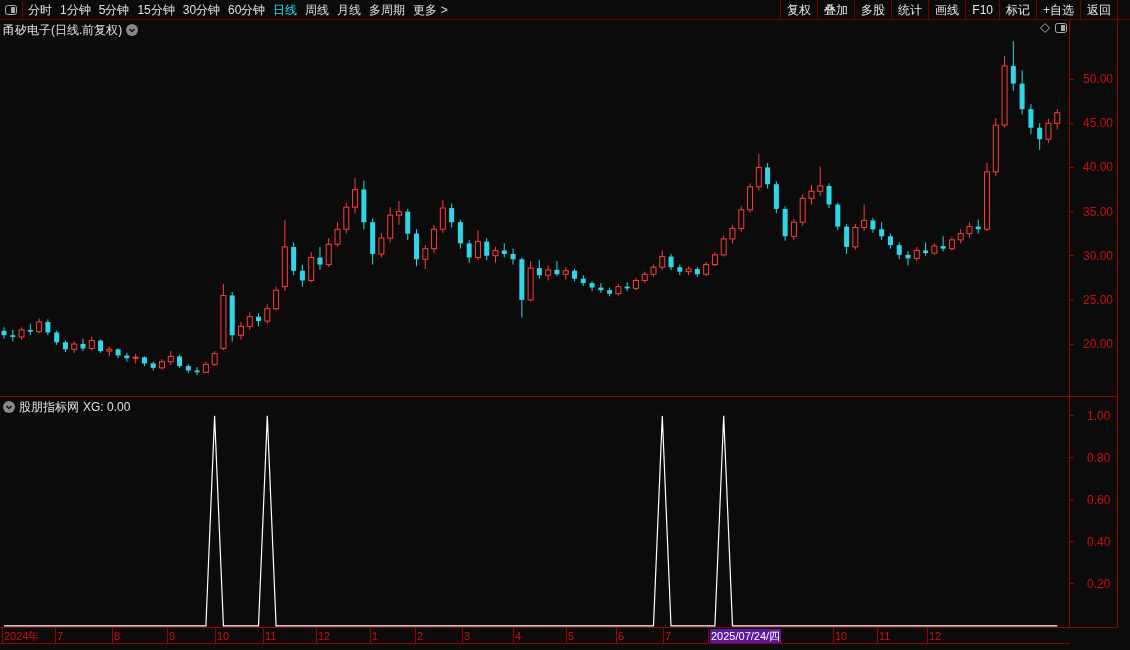 This screenshot has height=650, width=1130. What do you see at coordinates (156, 9) in the screenshot?
I see `period-tab: 15分钟` at bounding box center [156, 9].